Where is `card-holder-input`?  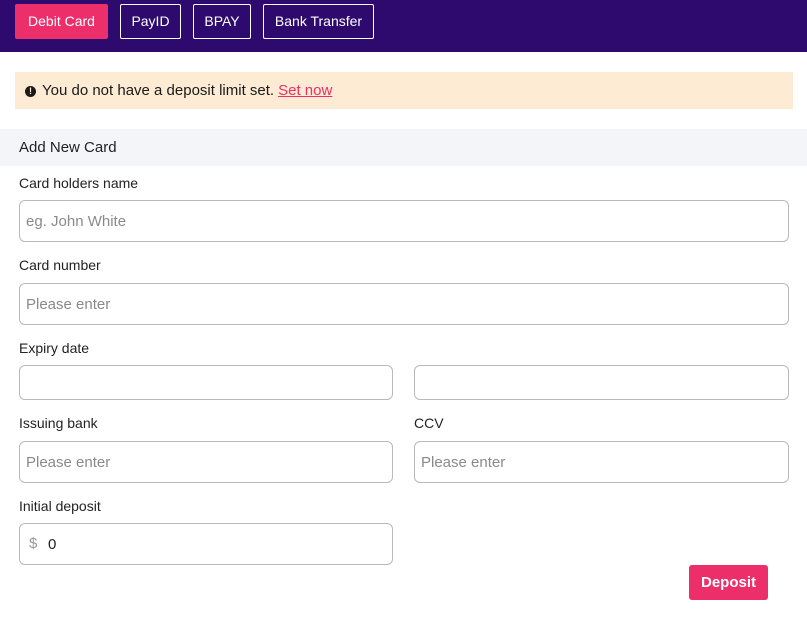
card-holder-input is located at coordinates (404, 221).